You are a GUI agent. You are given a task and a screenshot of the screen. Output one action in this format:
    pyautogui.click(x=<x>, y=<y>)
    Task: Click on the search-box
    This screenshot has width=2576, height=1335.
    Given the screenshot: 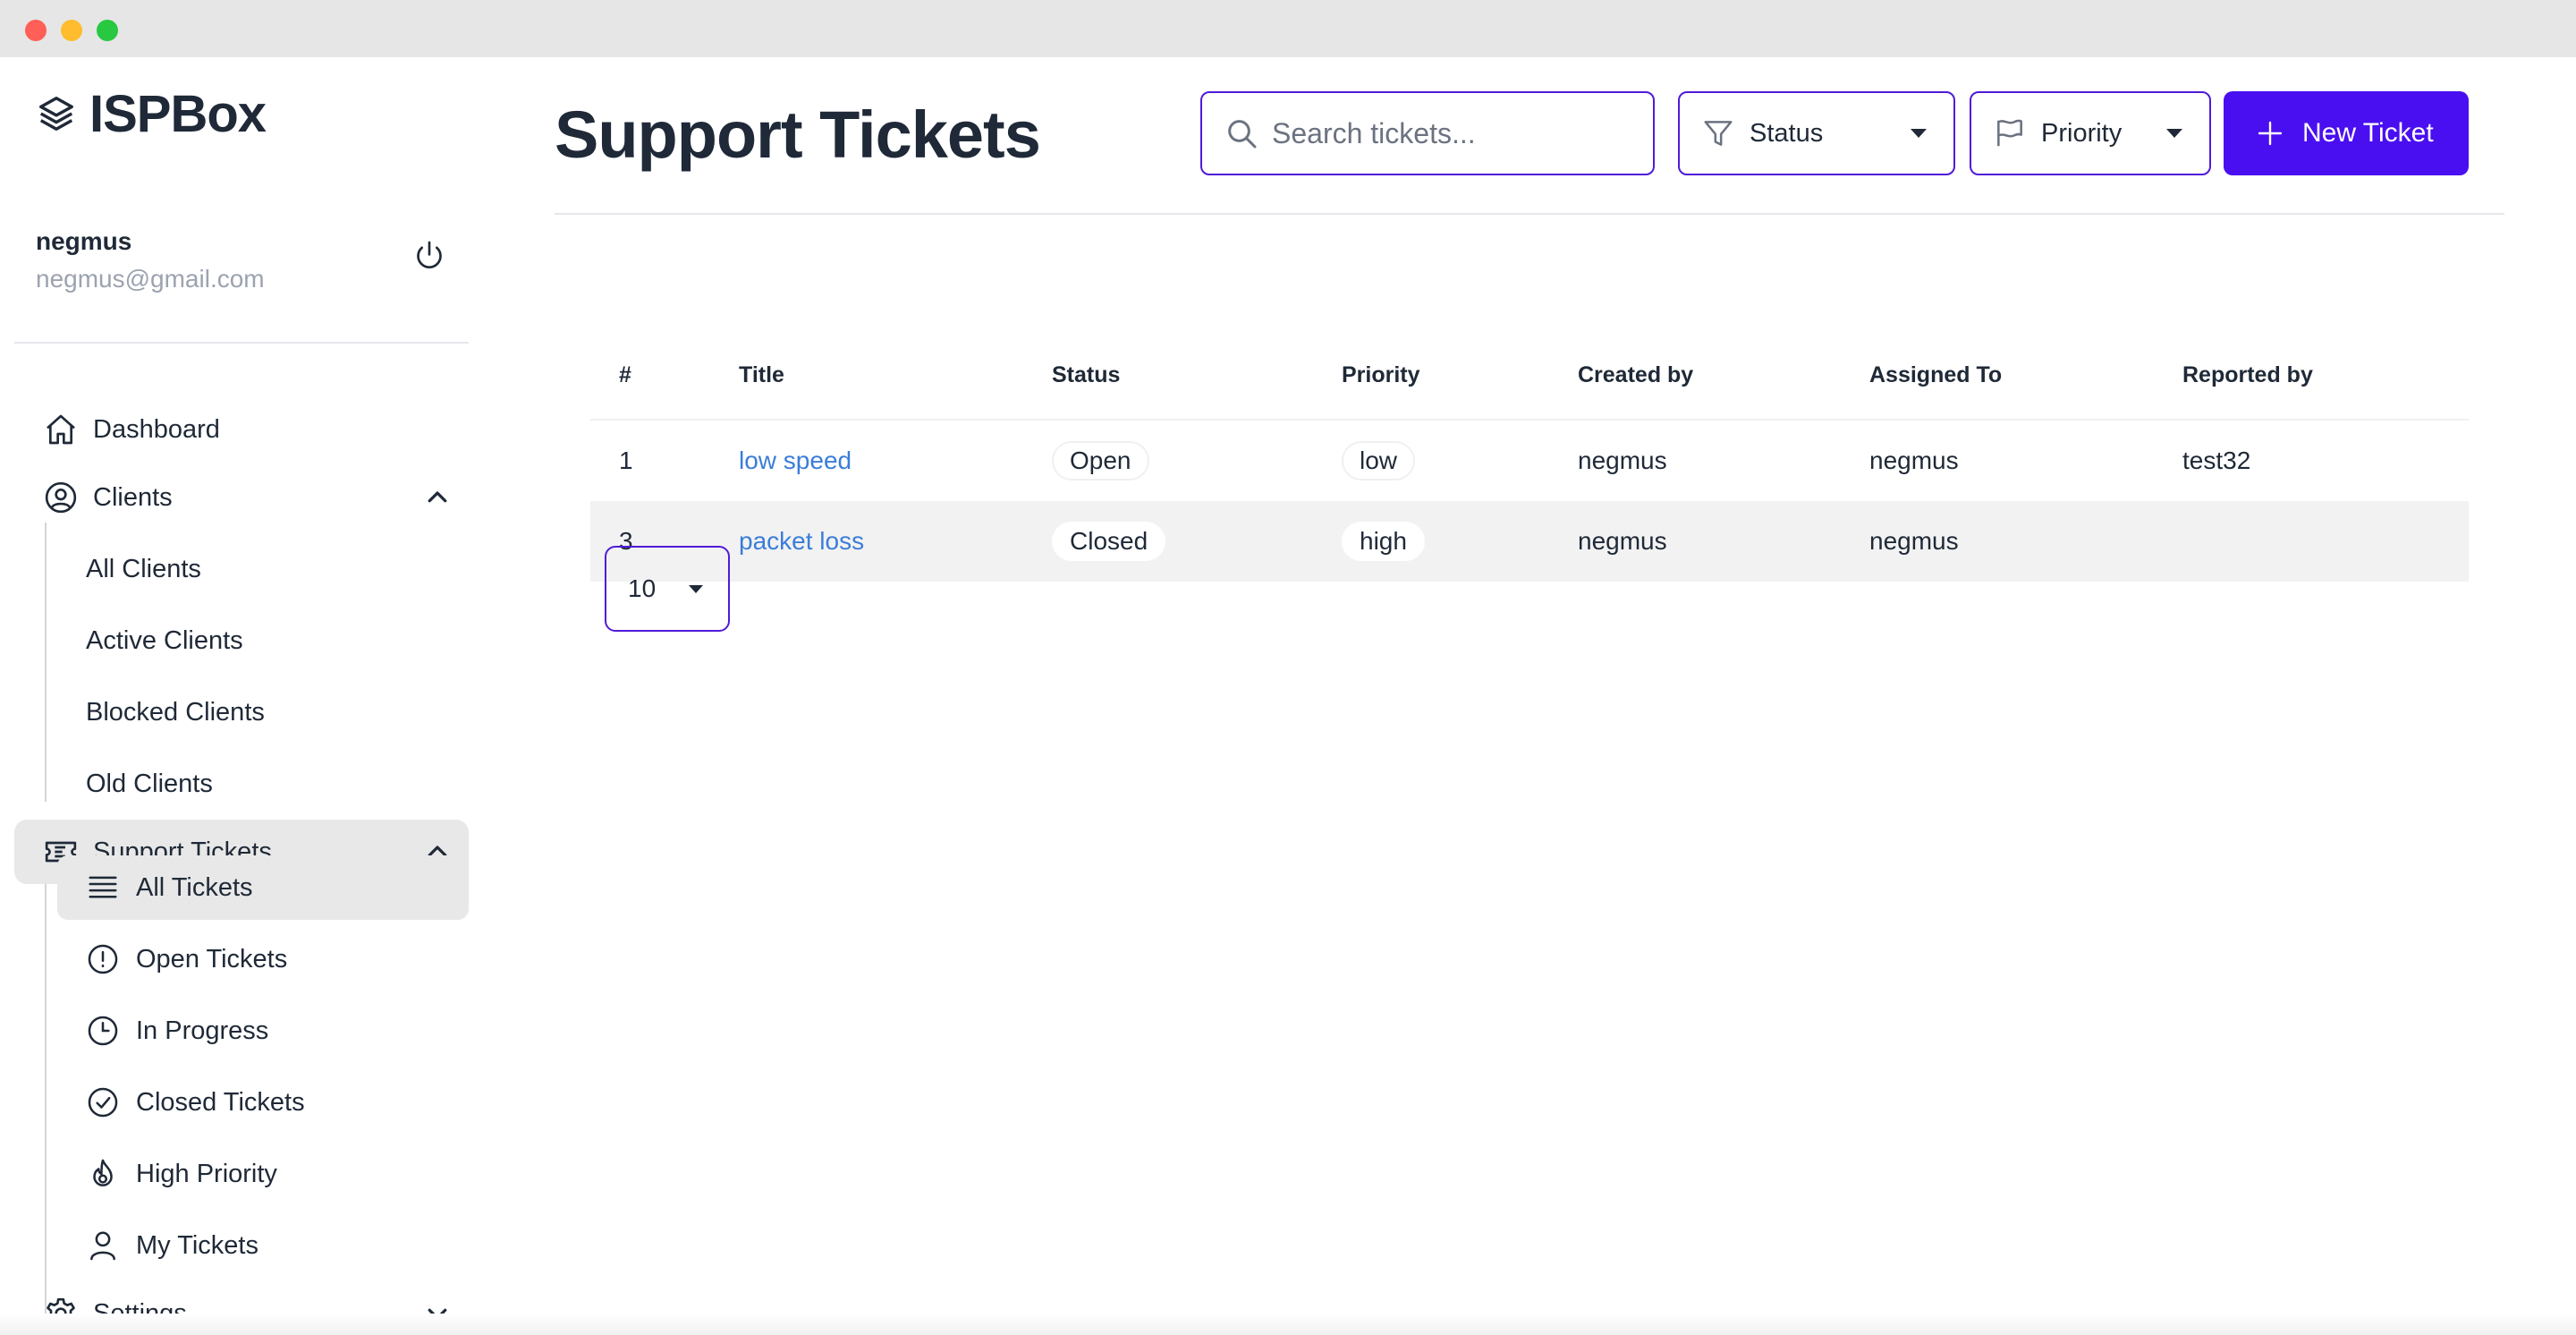 What is the action you would take?
    pyautogui.click(x=1427, y=133)
    